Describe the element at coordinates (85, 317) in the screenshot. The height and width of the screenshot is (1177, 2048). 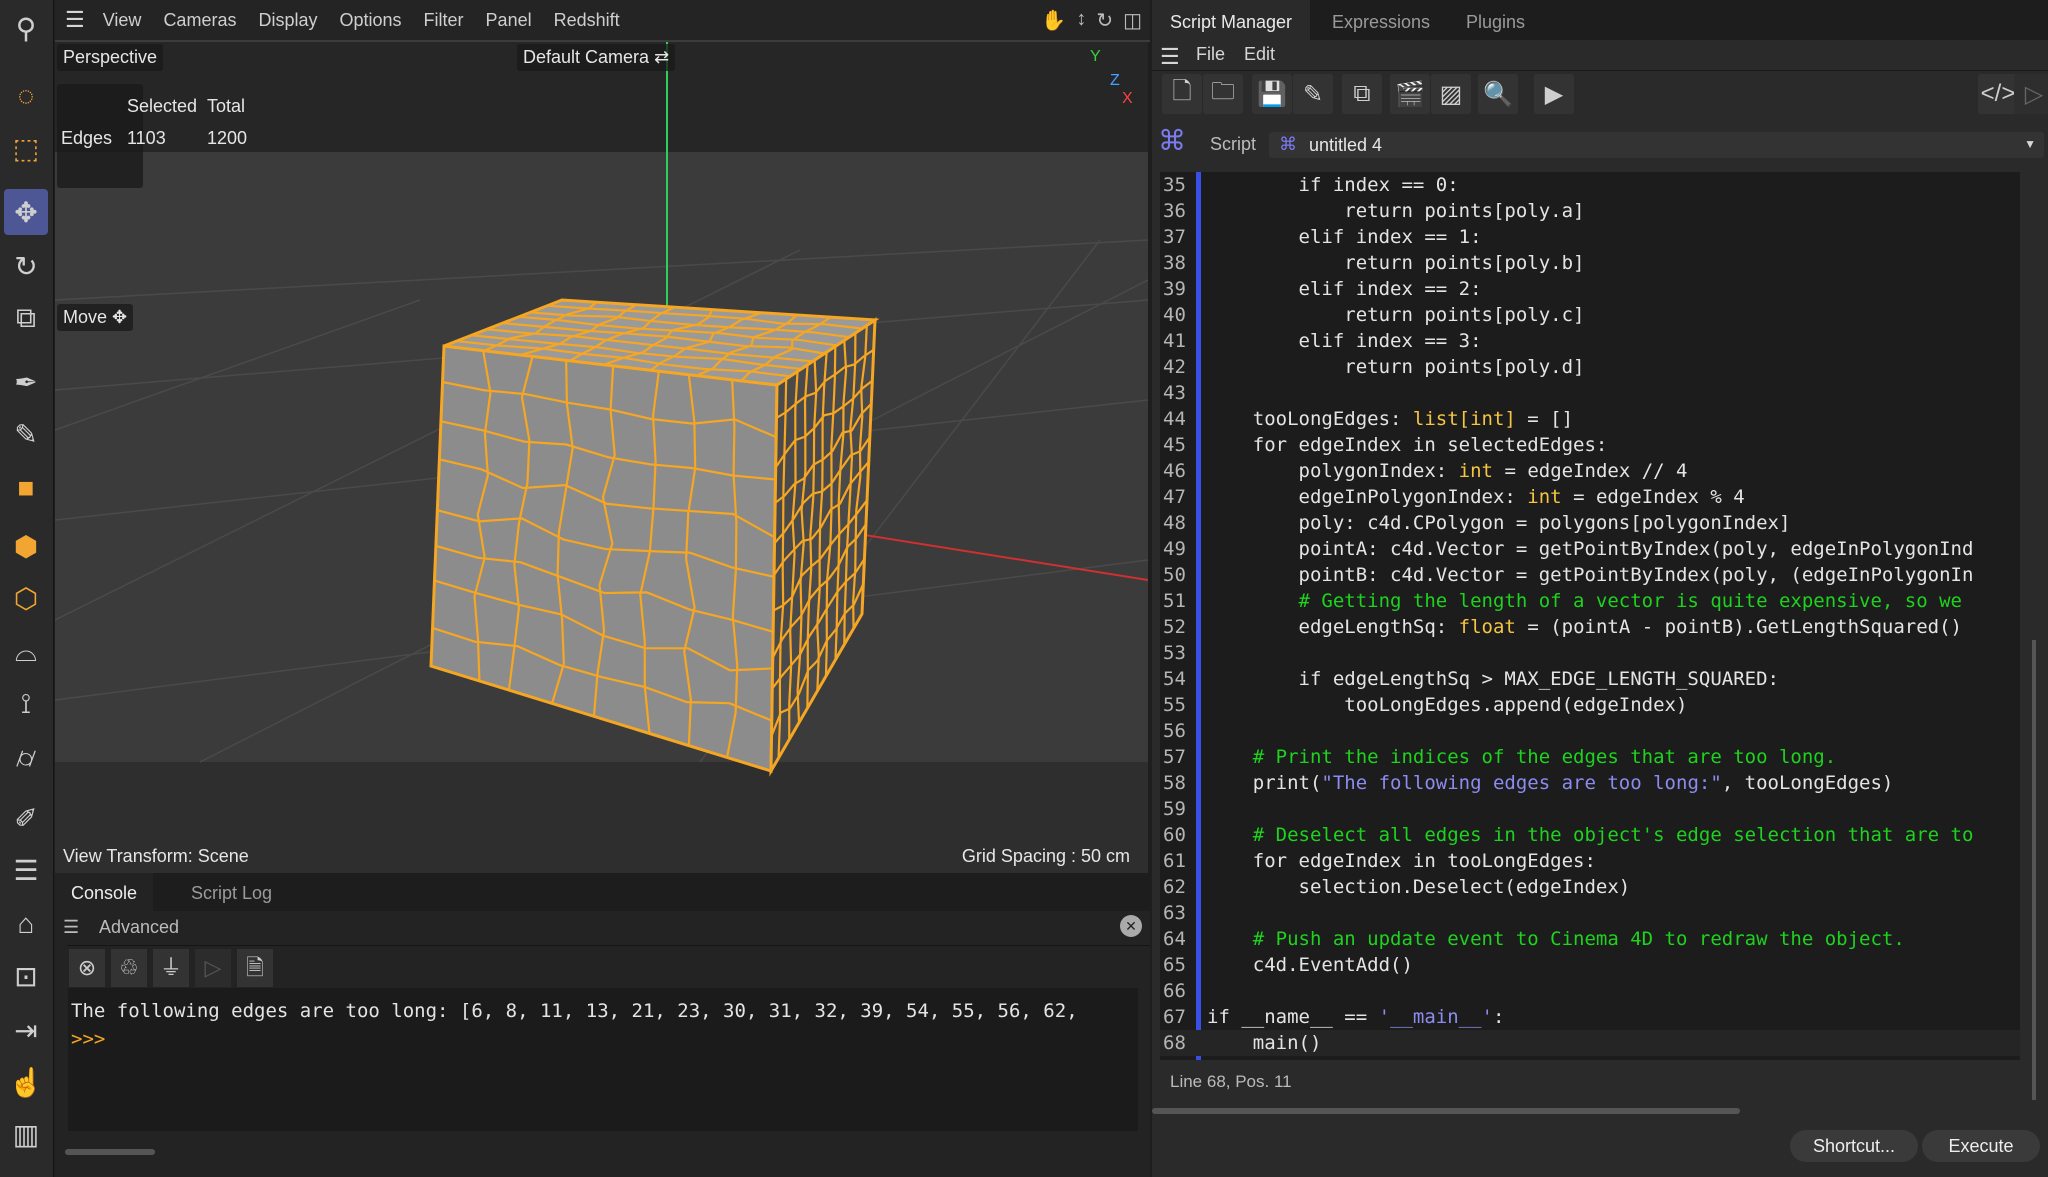
I see `tool-name: Move` at that location.